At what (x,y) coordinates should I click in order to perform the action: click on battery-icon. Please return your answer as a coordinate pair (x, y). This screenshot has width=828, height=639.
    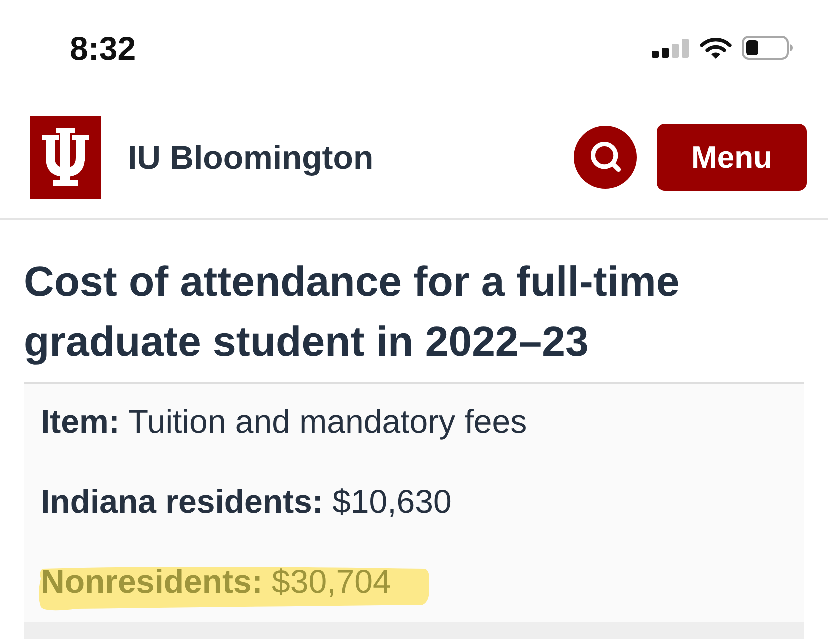
    Looking at the image, I should click on (767, 48).